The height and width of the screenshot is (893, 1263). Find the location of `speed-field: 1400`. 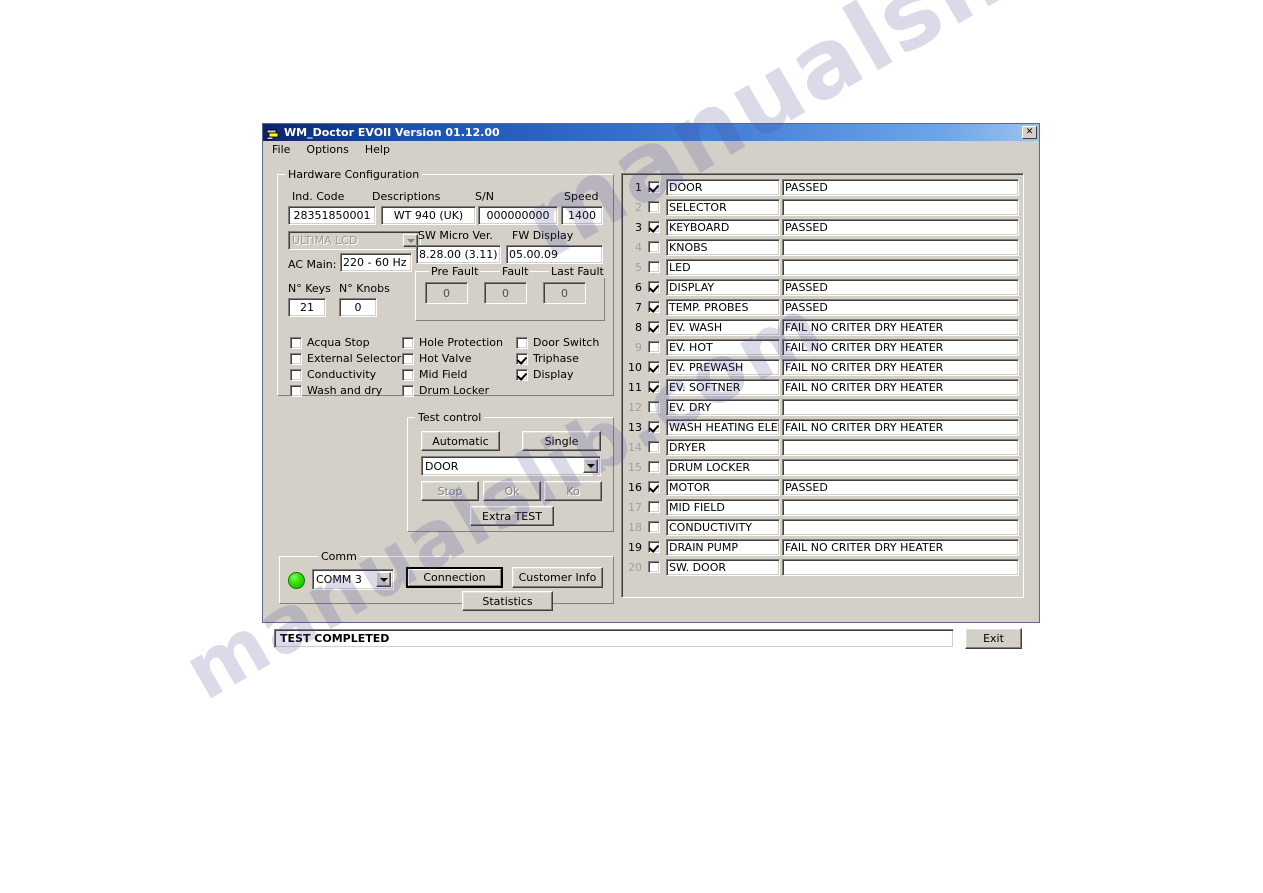

speed-field: 1400 is located at coordinates (582, 215).